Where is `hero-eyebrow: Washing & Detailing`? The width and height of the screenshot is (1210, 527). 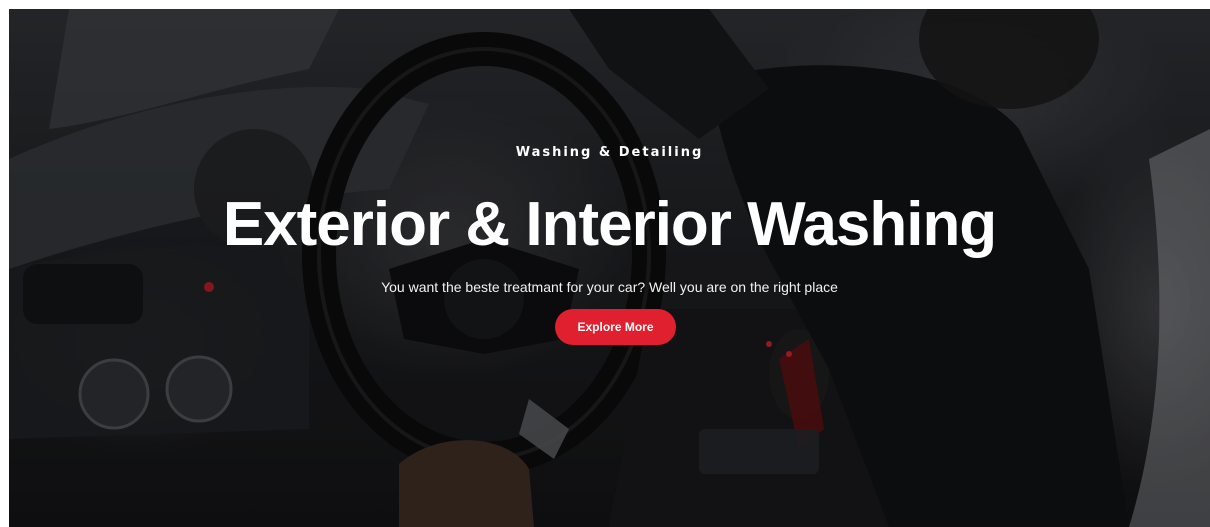 hero-eyebrow: Washing & Detailing is located at coordinates (609, 152).